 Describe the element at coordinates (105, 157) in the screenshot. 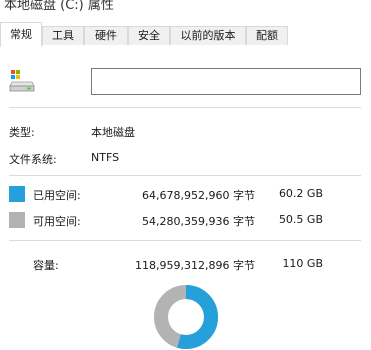

I see `filesystem-value: NTFS` at that location.